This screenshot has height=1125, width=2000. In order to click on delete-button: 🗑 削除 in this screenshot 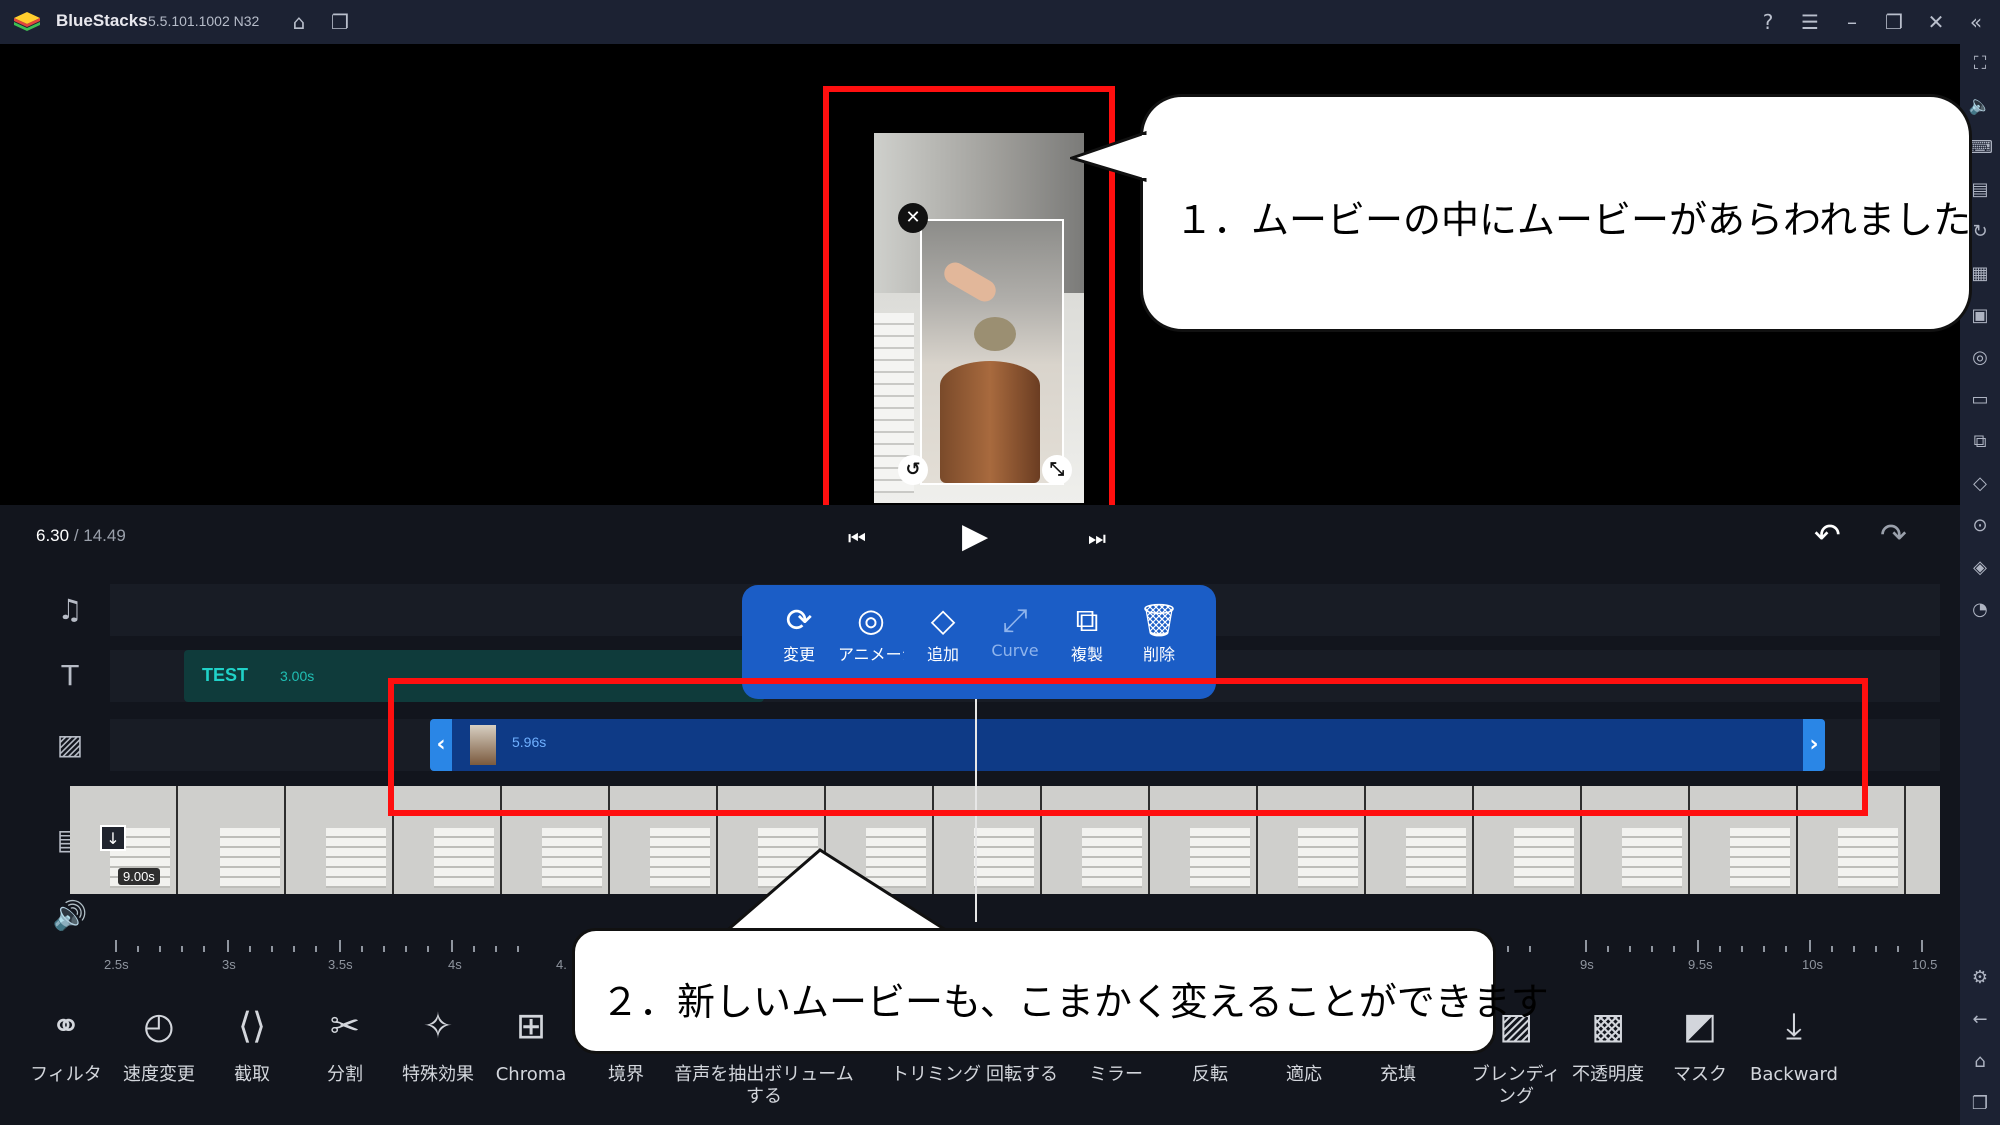, I will do `click(1159, 632)`.